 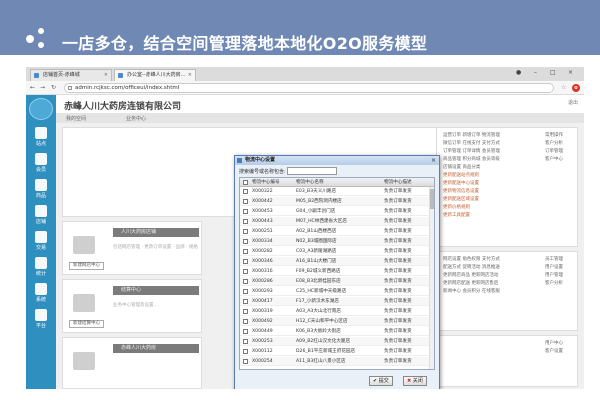 I want to click on url-text: admin.rcjksc.com/officeui/index.shtml, so click(x=127, y=88).